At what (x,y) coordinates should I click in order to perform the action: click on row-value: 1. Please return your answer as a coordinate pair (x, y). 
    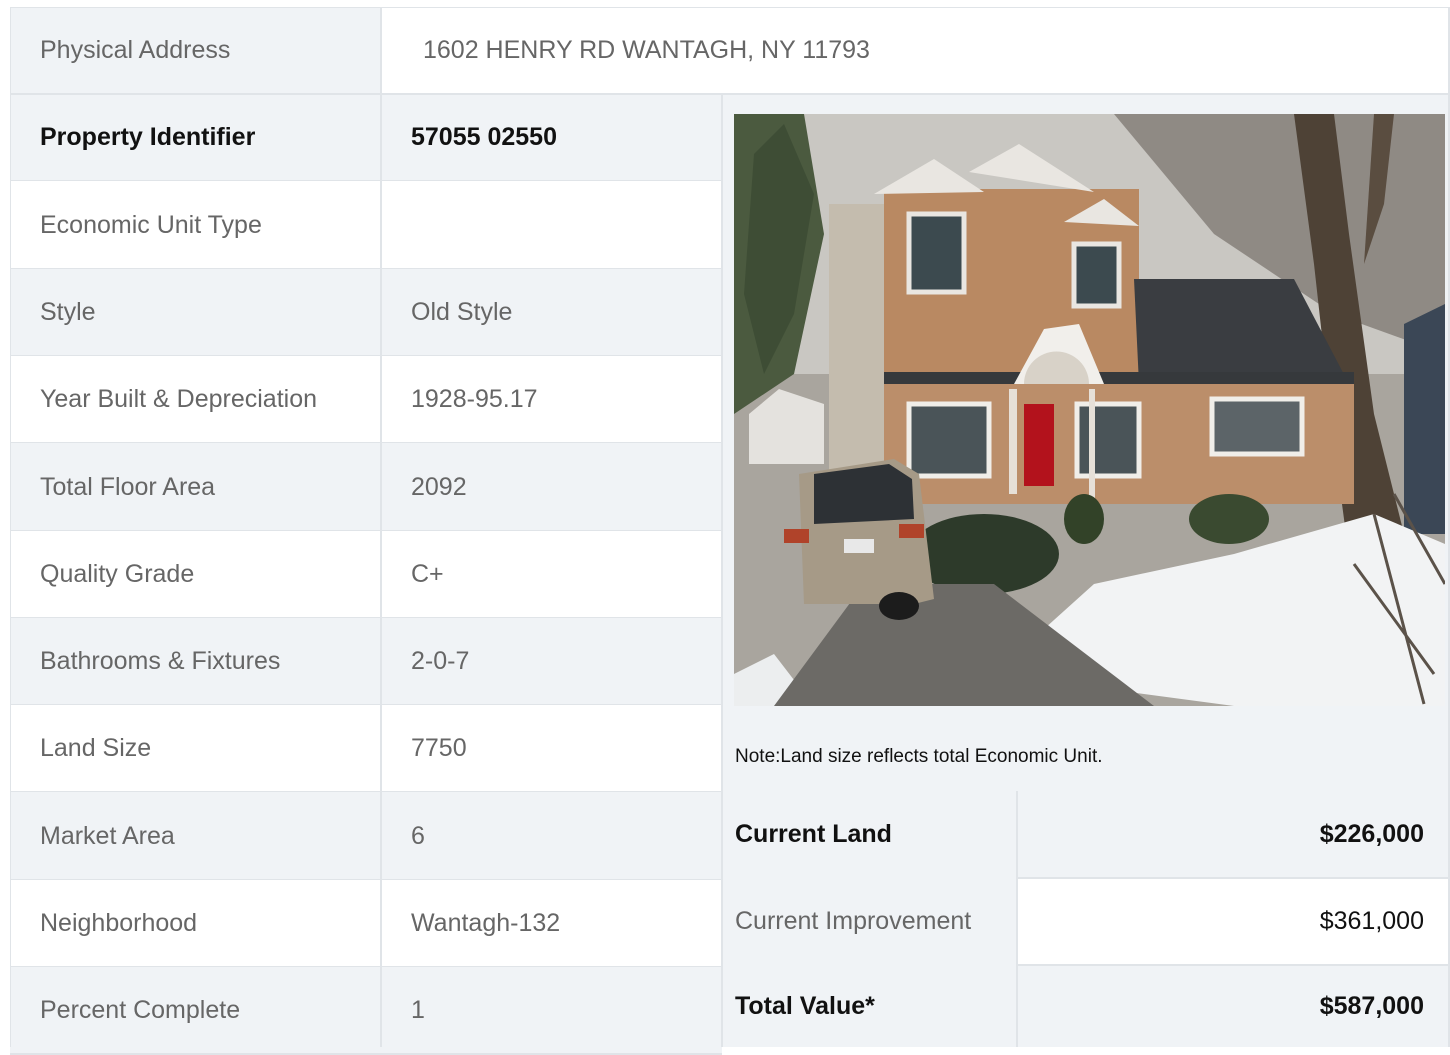
    Looking at the image, I should click on (551, 1010).